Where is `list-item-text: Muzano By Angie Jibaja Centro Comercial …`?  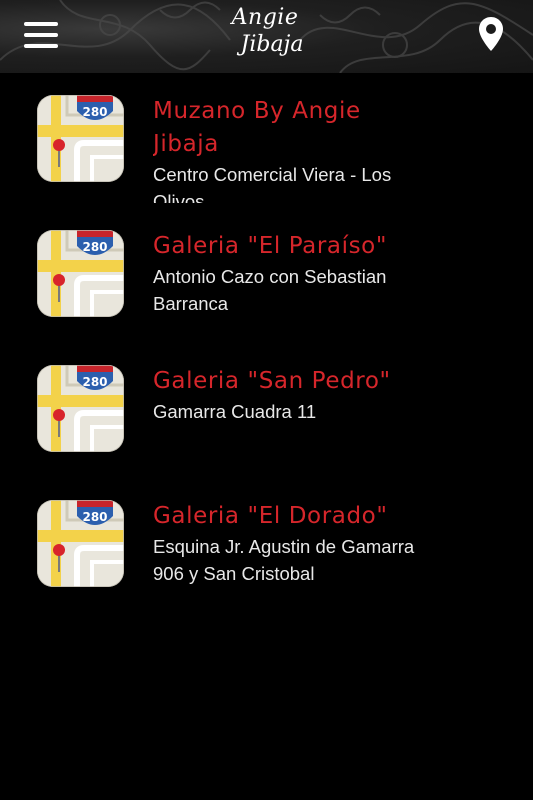 list-item-text: Muzano By Angie Jibaja Centro Comercial … is located at coordinates (288, 149).